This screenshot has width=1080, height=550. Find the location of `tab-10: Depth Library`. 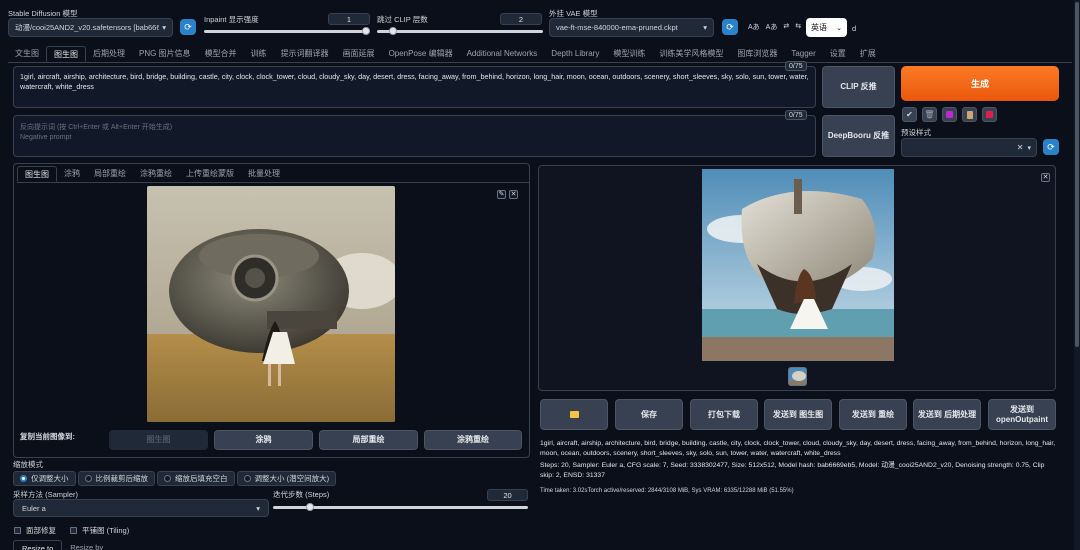

tab-10: Depth Library is located at coordinates (575, 54).